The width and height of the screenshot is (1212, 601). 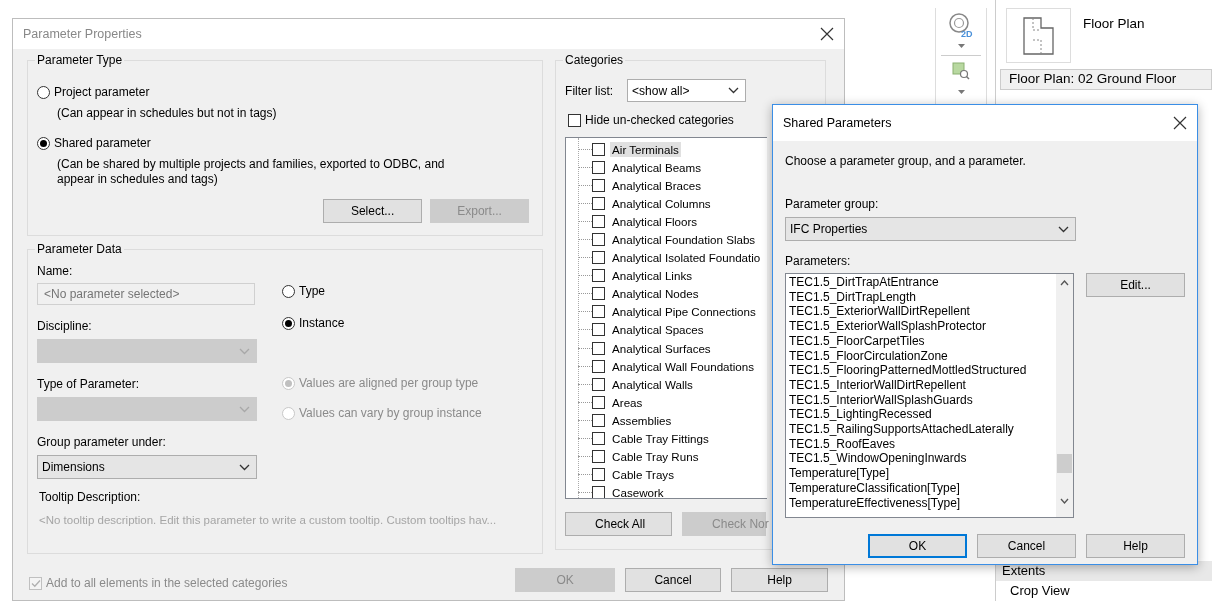 I want to click on list-item: TEC1.5_RoofEaves, so click(x=921, y=444).